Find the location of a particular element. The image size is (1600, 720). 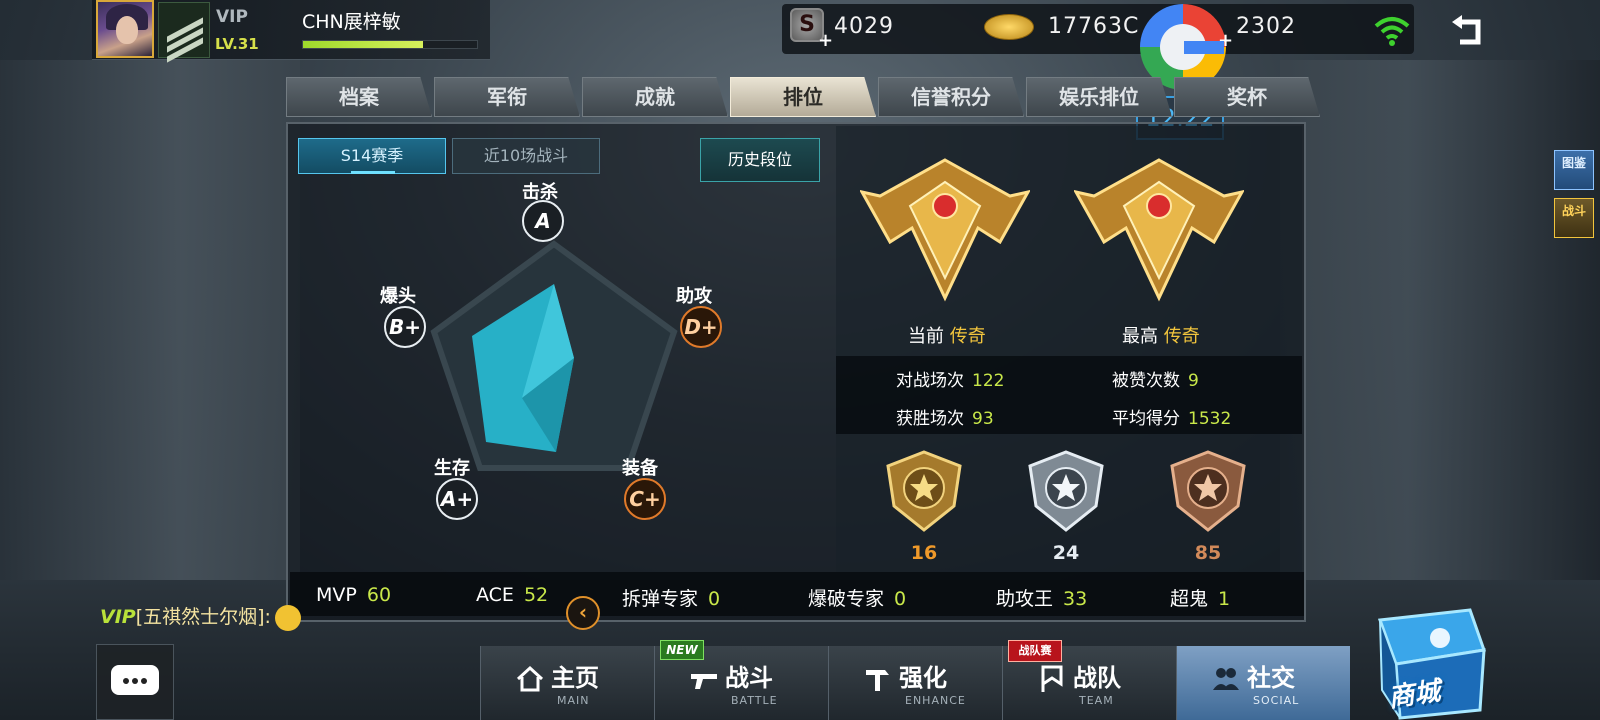

nav-enhance-label: 强化 is located at coordinates (923, 678).